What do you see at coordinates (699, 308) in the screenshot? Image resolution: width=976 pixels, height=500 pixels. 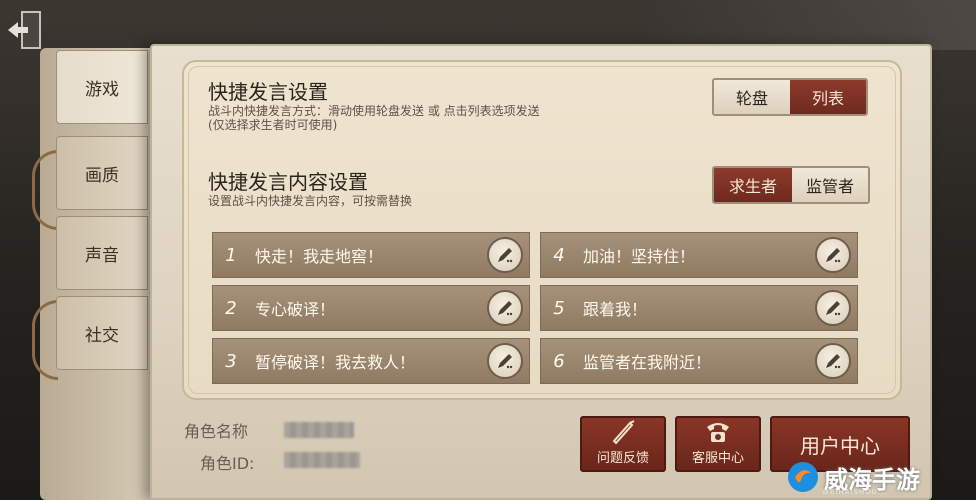 I see `phrase-row: 5 跟着我！` at bounding box center [699, 308].